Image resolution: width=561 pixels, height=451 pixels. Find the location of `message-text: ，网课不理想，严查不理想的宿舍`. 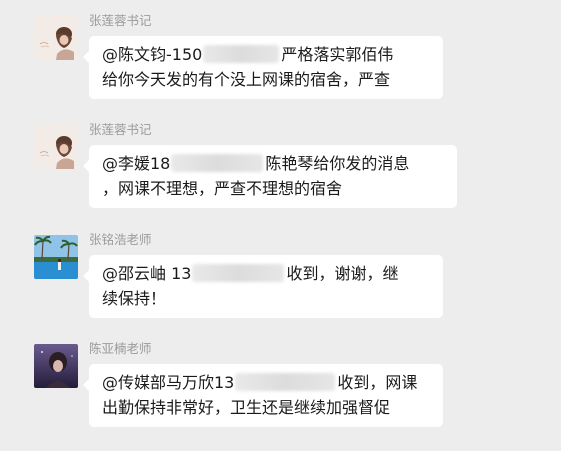

message-text: ，网课不理想，严查不理想的宿舍 is located at coordinates (222, 188).